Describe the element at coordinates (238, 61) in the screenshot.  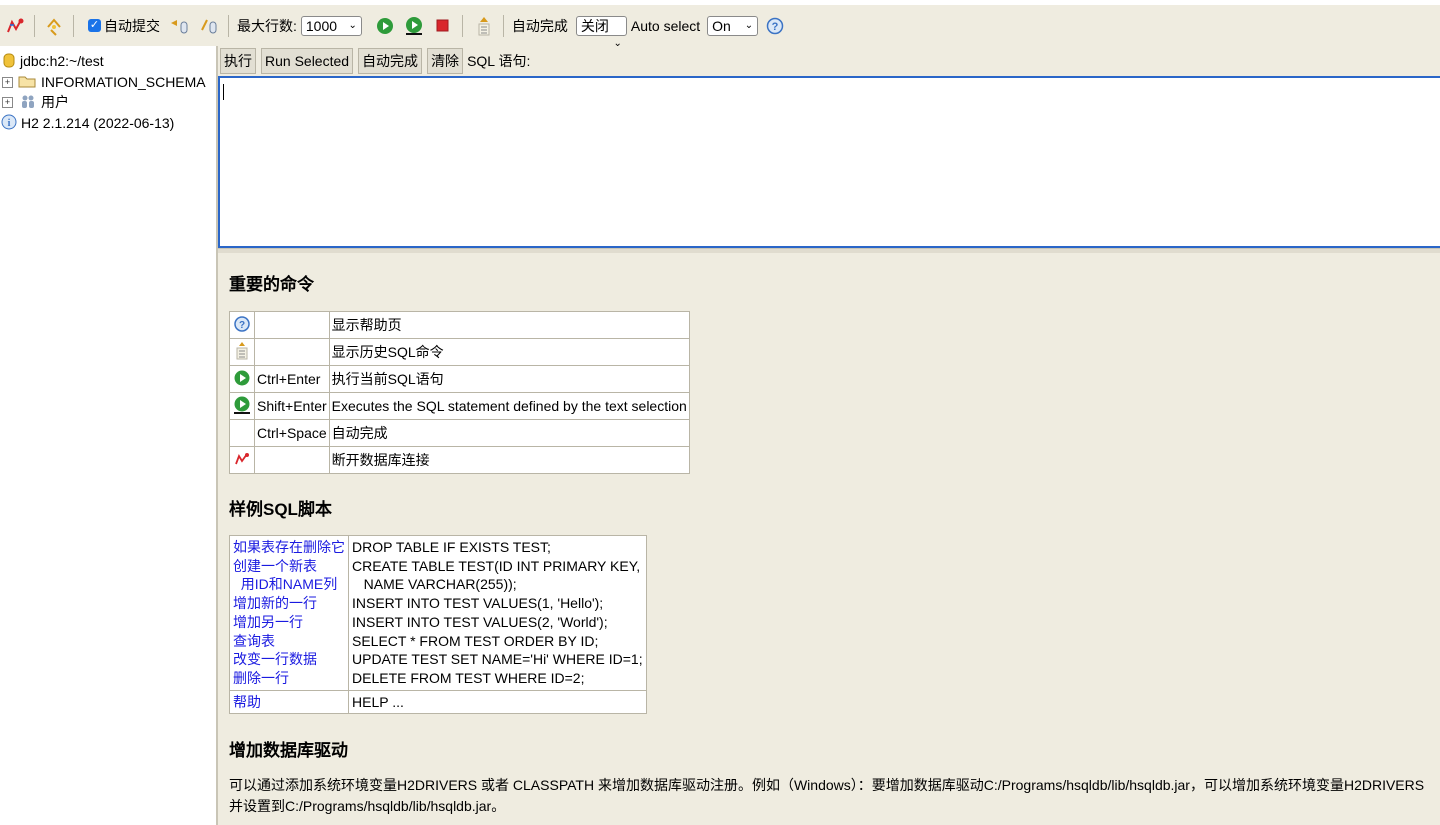
I see `execute-button: 执行` at that location.